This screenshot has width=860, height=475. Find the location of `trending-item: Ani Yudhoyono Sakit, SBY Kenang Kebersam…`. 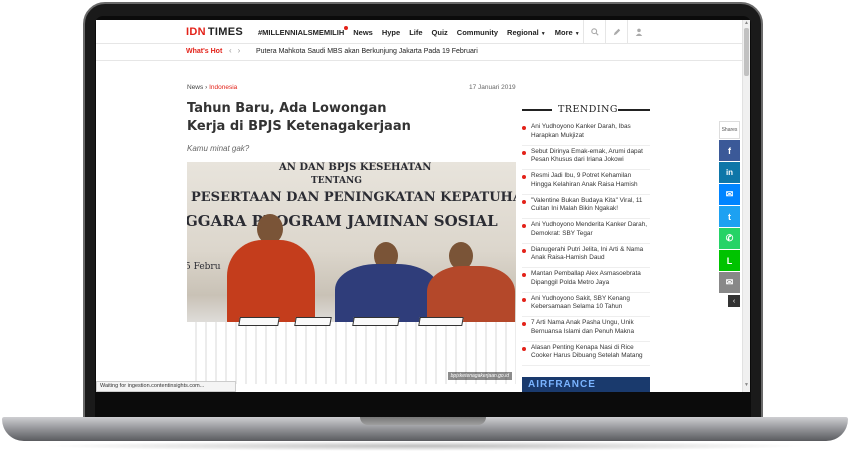

trending-item: Ani Yudhoyono Sakit, SBY Kenang Kebersam… is located at coordinates (586, 305).